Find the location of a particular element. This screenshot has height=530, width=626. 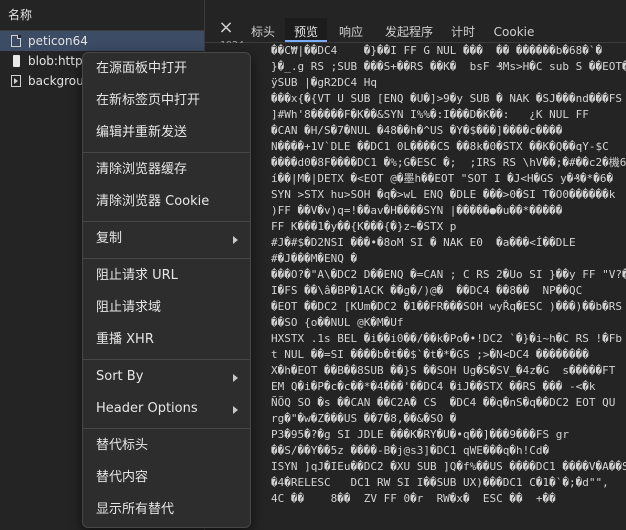

menu-item-label: 替代内容 is located at coordinates (122, 477).